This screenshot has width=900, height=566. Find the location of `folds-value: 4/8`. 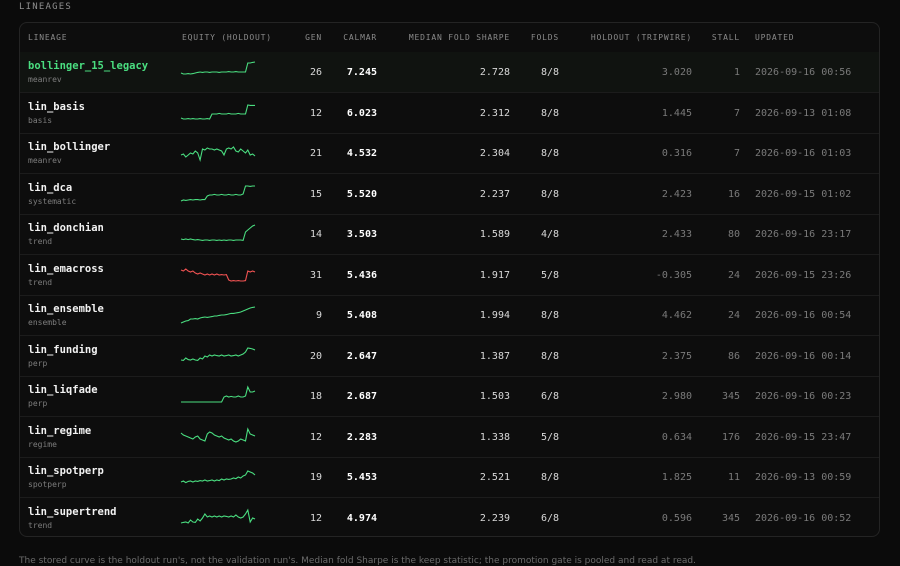

folds-value: 4/8 is located at coordinates (549, 234).